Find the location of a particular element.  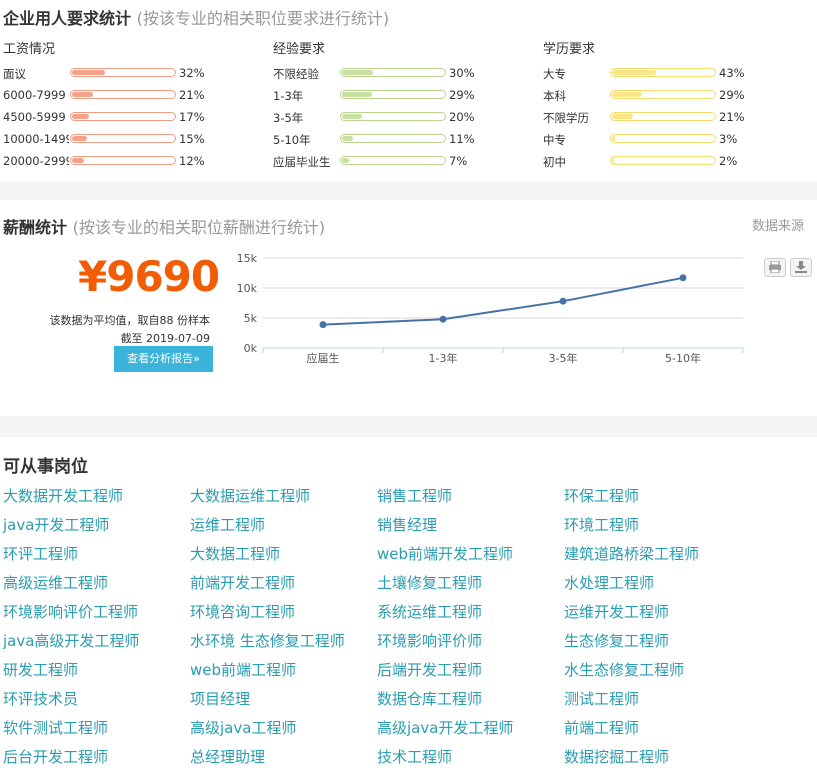

requirement-label: 中专 is located at coordinates (554, 140).